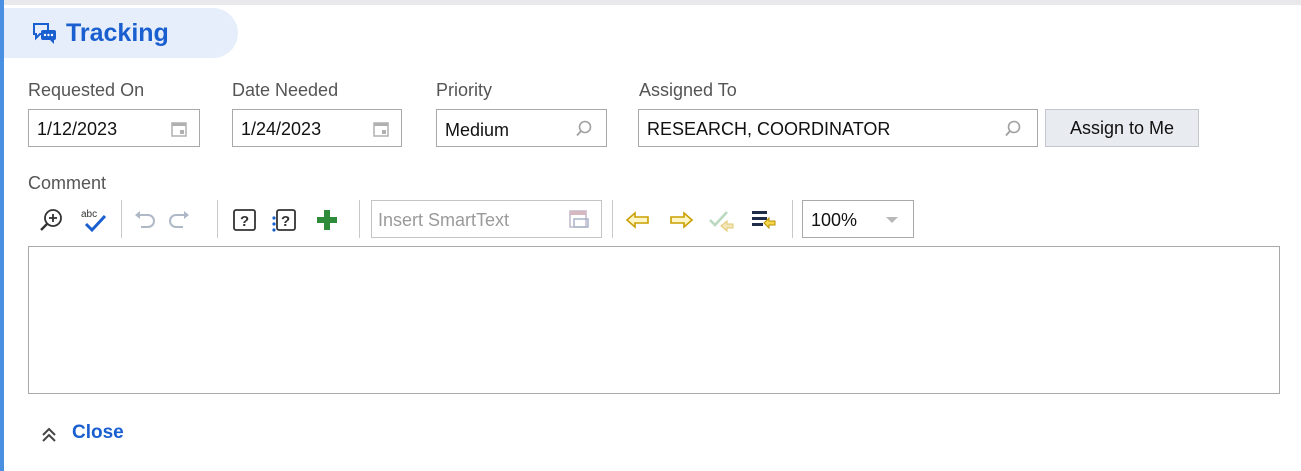  What do you see at coordinates (477, 130) in the screenshot?
I see `priority-value: Medium` at bounding box center [477, 130].